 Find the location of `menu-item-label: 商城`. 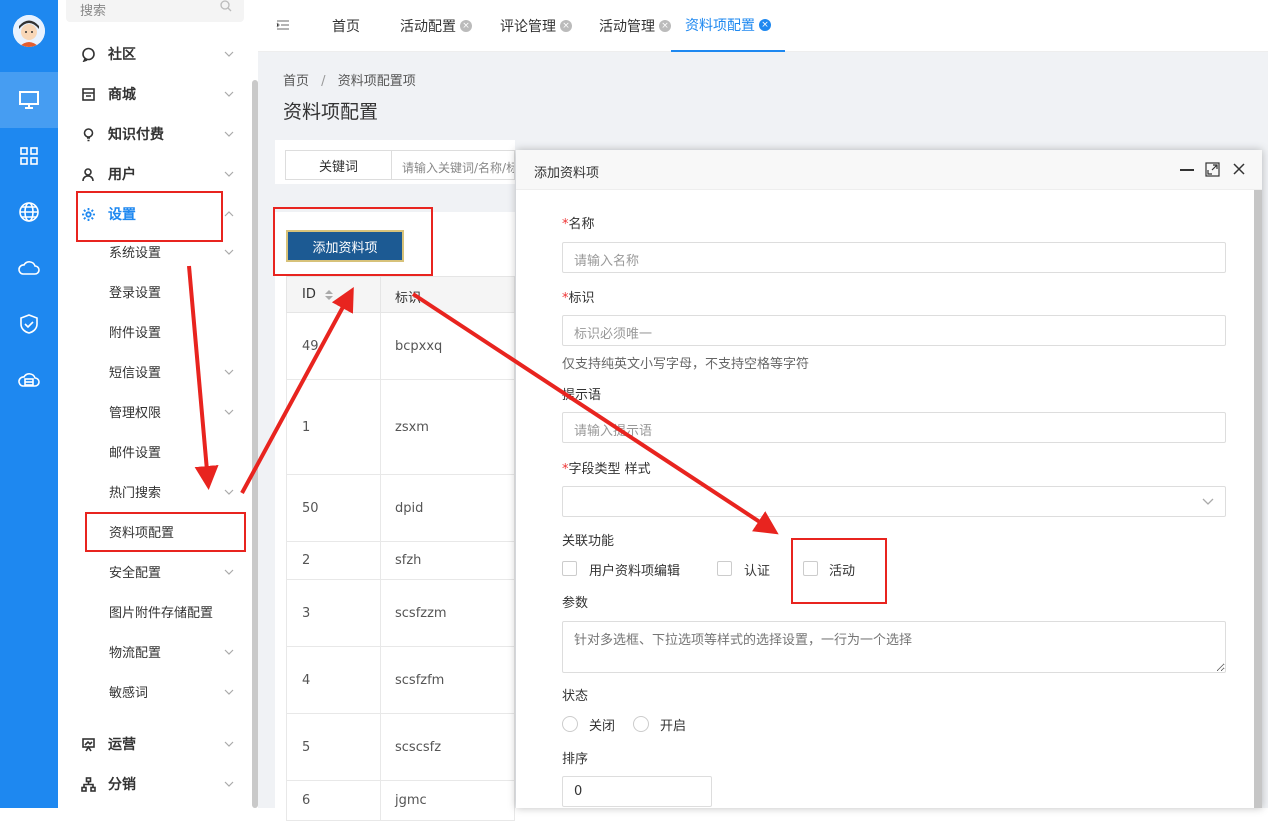

menu-item-label: 商城 is located at coordinates (122, 95).